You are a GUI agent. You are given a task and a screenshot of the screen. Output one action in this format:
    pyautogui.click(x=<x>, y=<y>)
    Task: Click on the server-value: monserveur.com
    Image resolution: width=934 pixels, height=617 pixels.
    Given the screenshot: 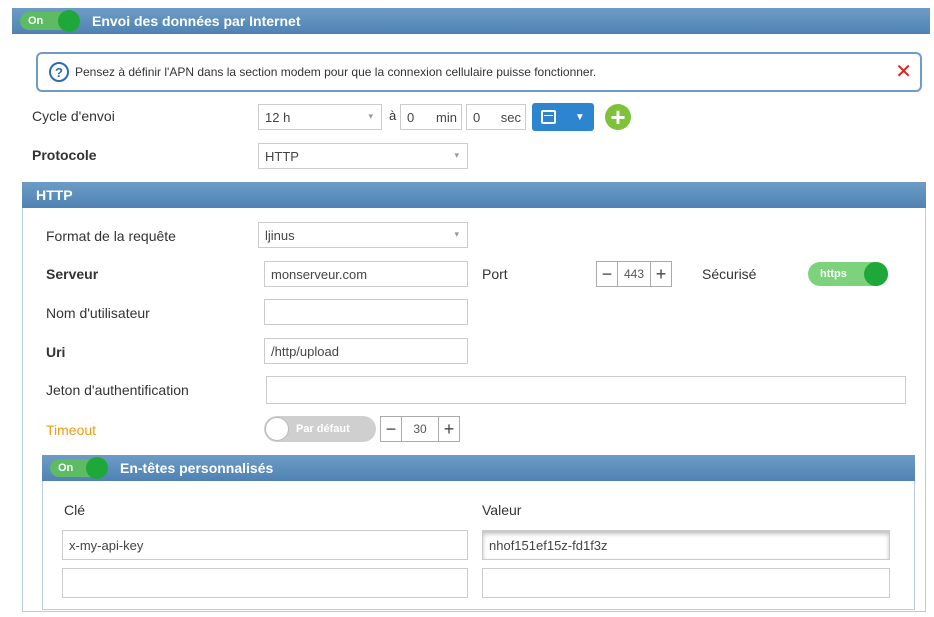 What is the action you would take?
    pyautogui.click(x=319, y=274)
    